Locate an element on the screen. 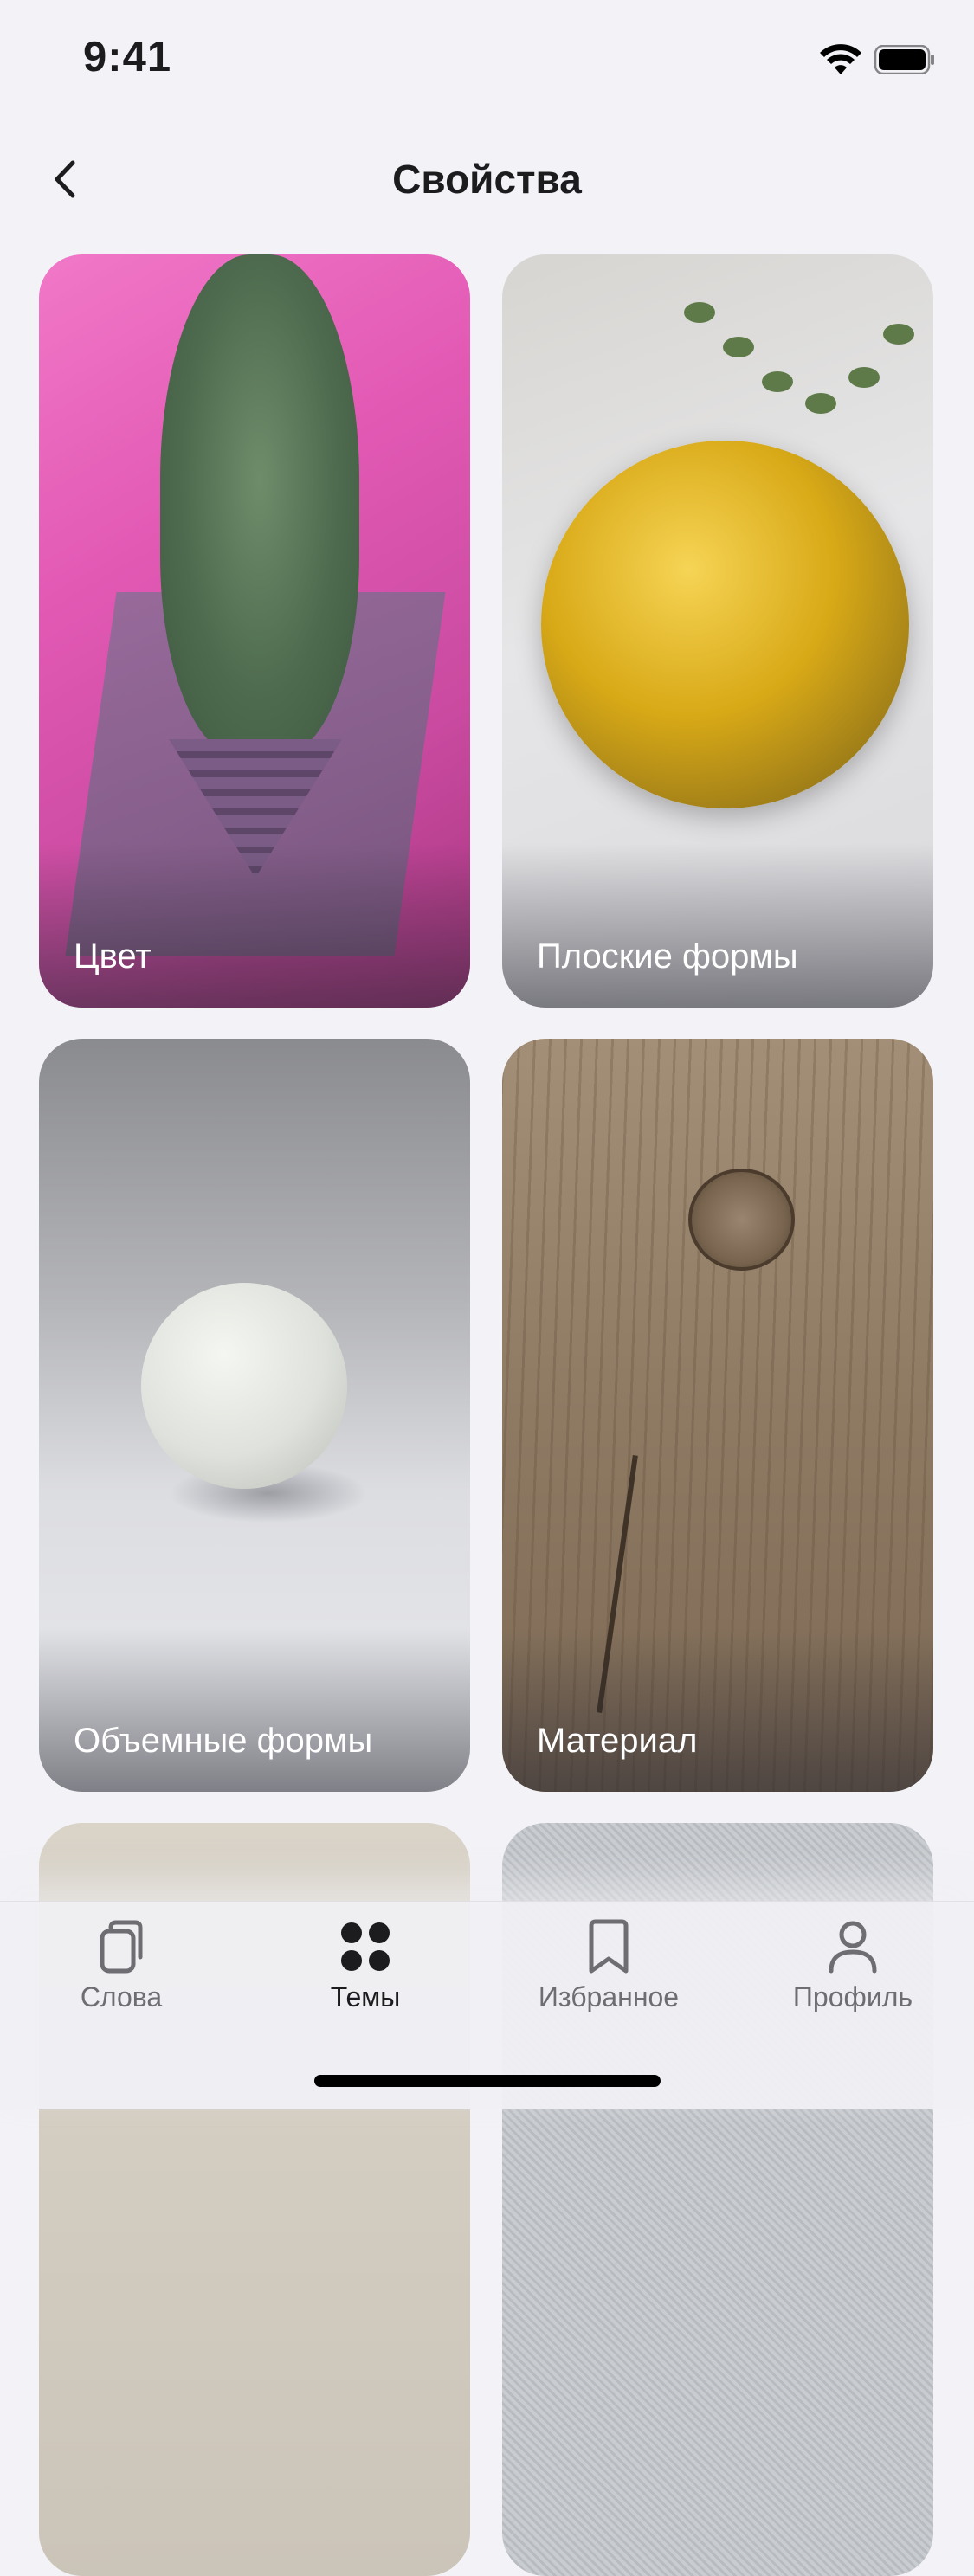 The image size is (974, 2576). tab-favorites: Избранное is located at coordinates (608, 1984).